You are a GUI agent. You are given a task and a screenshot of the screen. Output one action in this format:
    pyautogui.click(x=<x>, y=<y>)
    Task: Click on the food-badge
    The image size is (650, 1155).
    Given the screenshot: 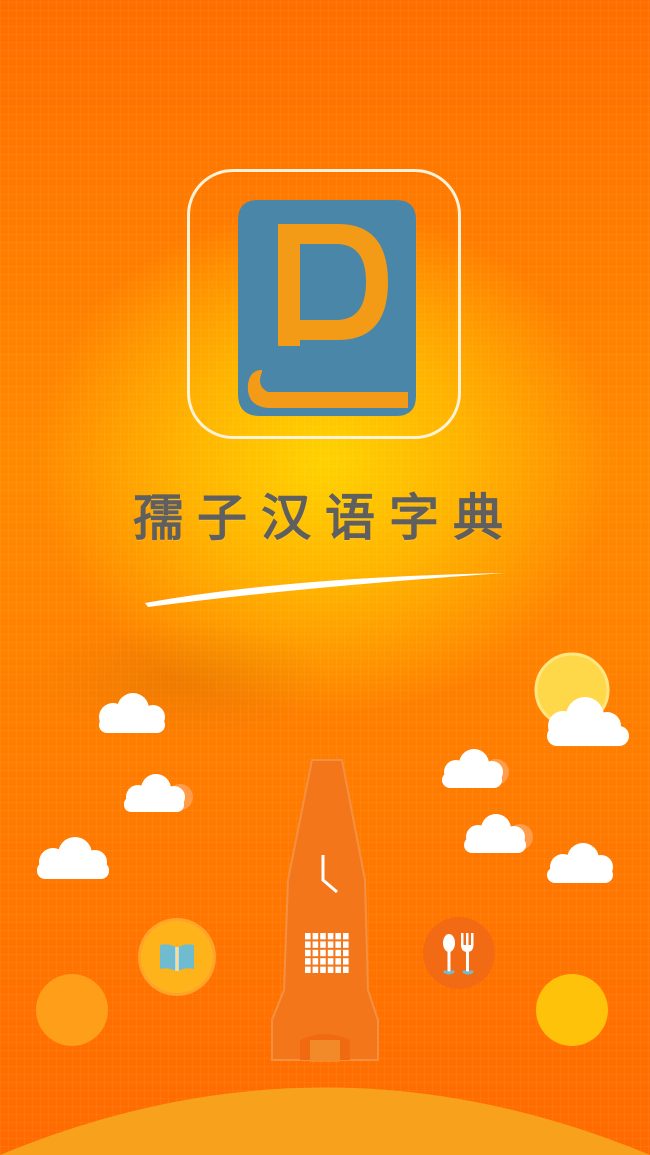 What is the action you would take?
    pyautogui.click(x=459, y=953)
    